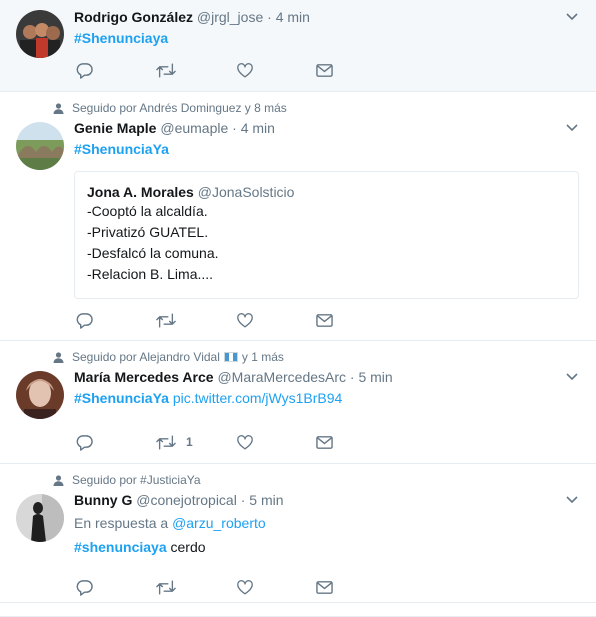  I want to click on tweet-text: #ShenunciaYa, so click(121, 149).